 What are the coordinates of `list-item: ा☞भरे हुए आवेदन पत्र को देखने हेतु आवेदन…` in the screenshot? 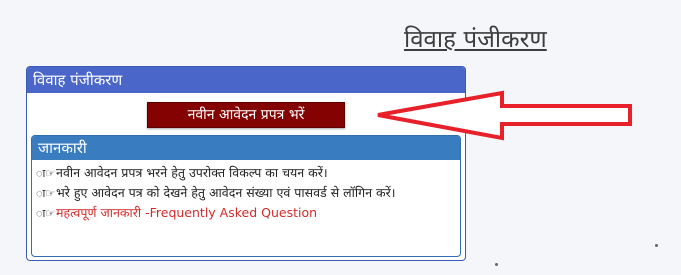 It's located at (245, 193).